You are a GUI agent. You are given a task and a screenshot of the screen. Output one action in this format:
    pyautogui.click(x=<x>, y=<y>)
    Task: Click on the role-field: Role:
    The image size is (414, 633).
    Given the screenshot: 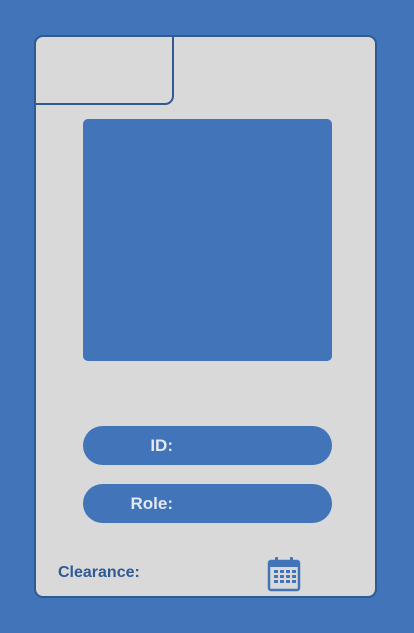 What is the action you would take?
    pyautogui.click(x=207, y=503)
    